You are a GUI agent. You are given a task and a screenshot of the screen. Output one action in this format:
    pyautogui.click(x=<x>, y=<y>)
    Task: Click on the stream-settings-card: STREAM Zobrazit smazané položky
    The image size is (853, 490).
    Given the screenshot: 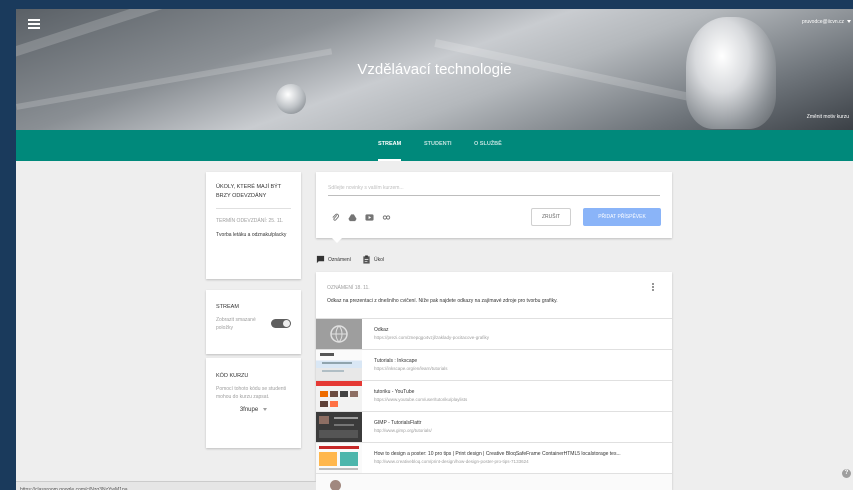 What is the action you would take?
    pyautogui.click(x=253, y=322)
    